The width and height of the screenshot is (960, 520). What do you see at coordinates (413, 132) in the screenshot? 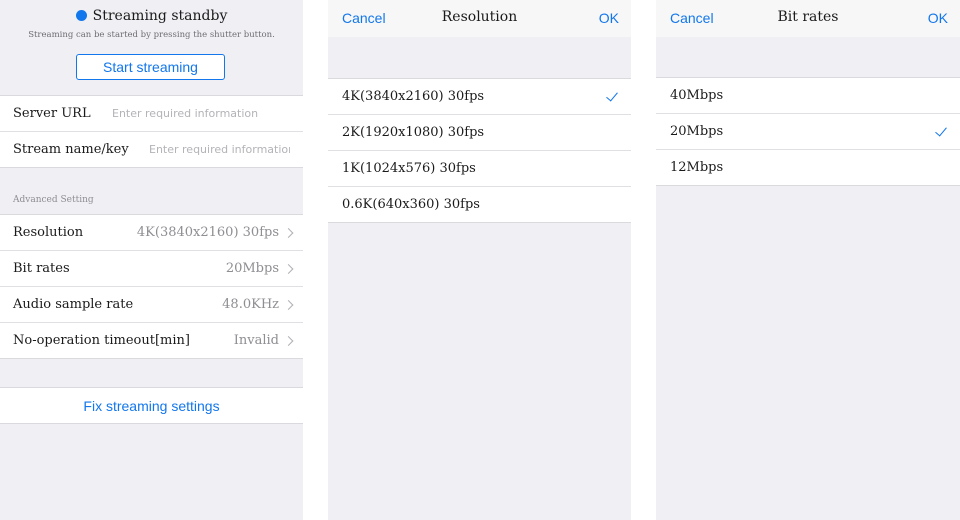
I see `option-label: 2K(1920x1080) 30fps` at bounding box center [413, 132].